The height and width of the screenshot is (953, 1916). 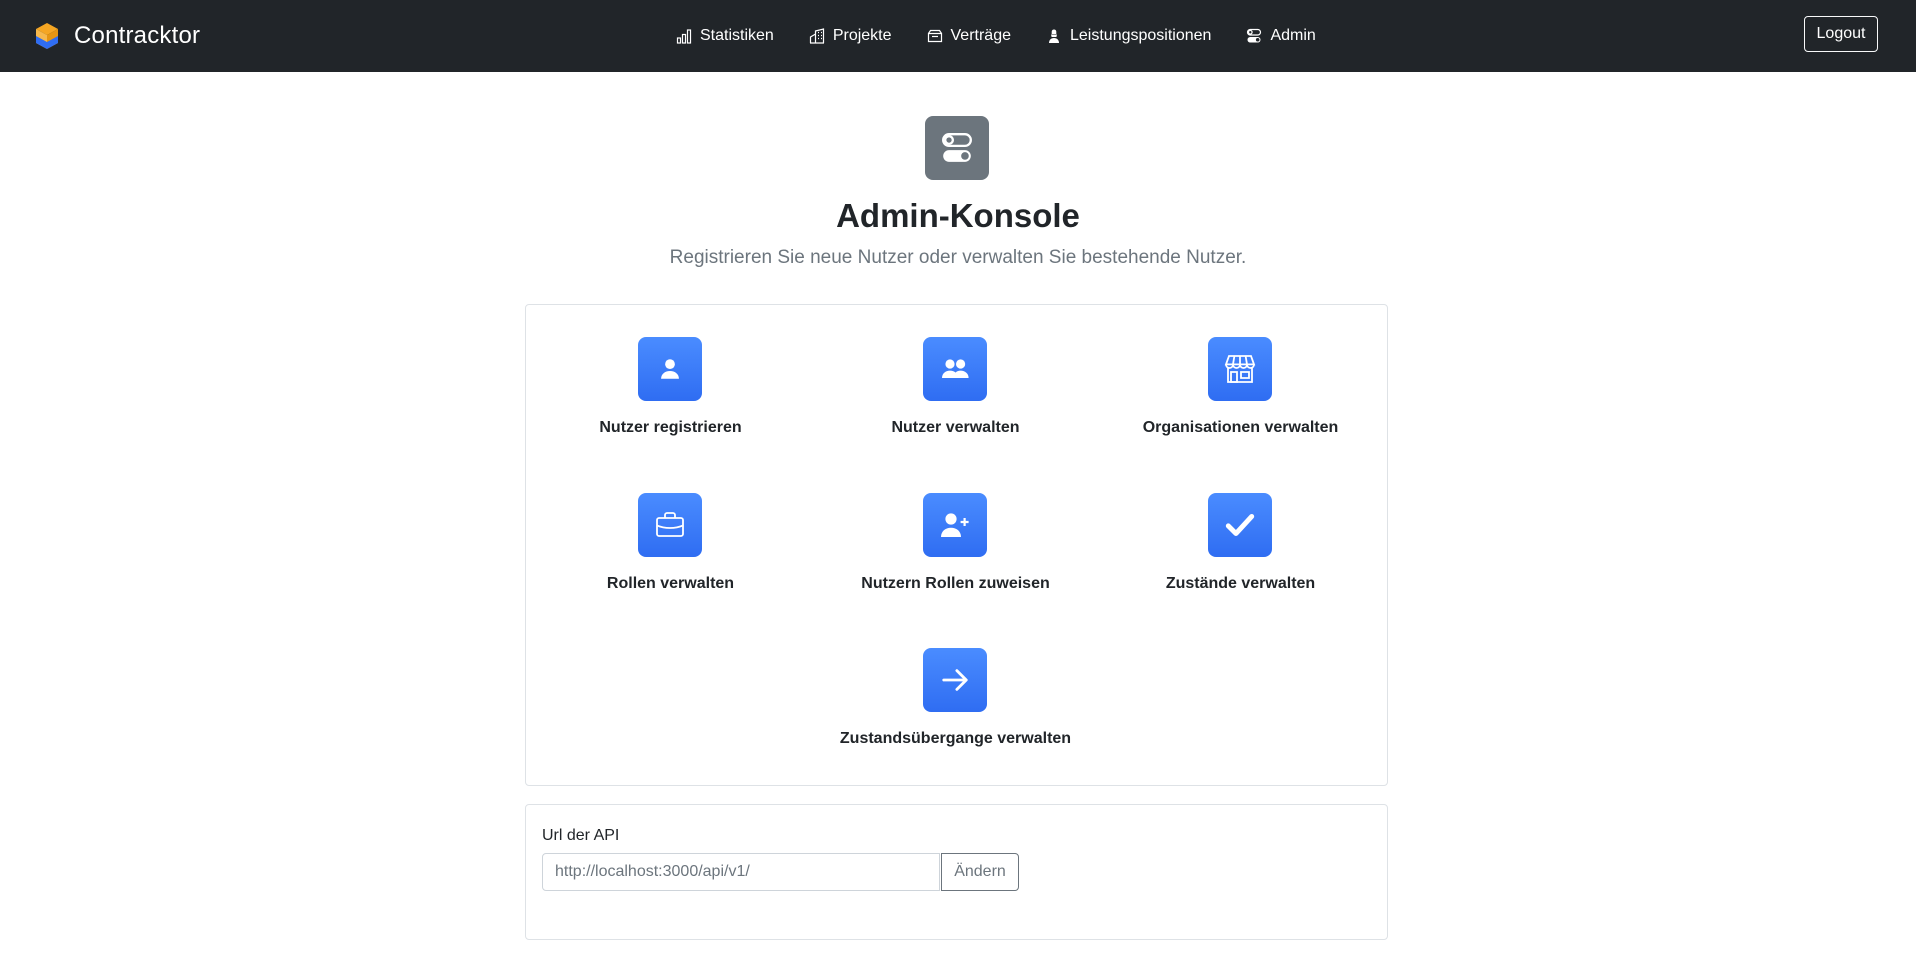 What do you see at coordinates (862, 35) in the screenshot?
I see `nav-item-label: Projekte` at bounding box center [862, 35].